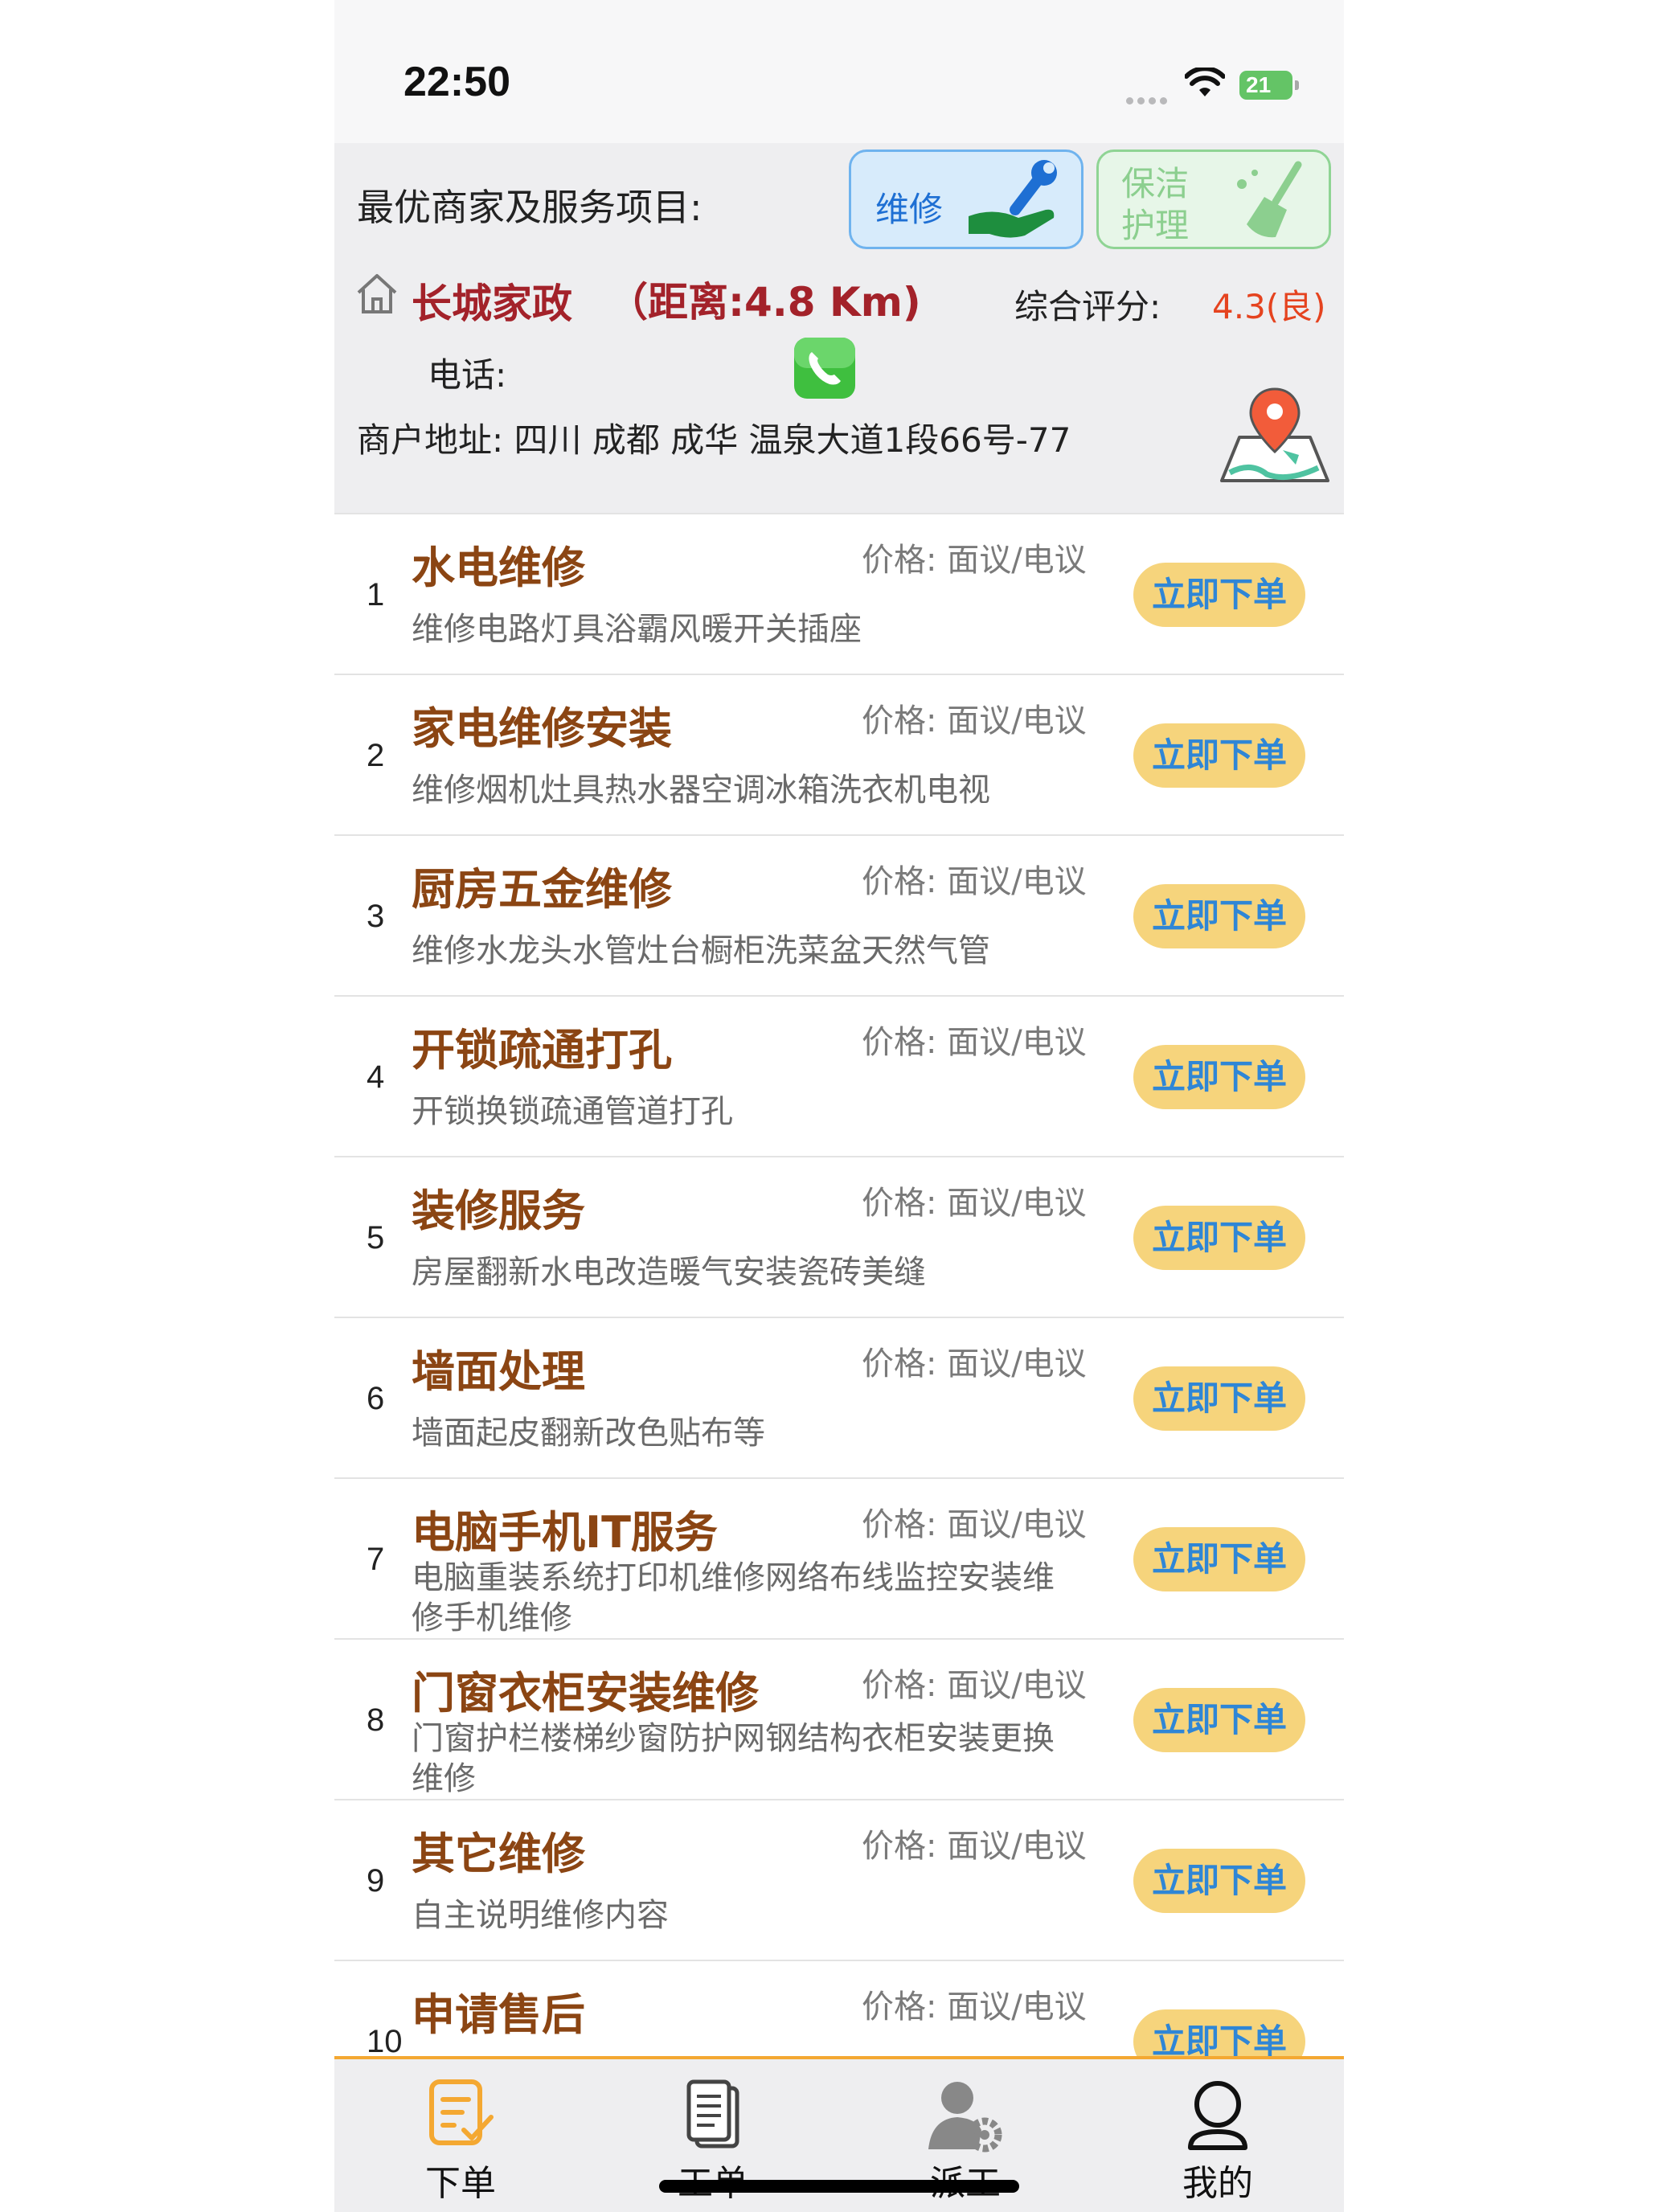 Image resolution: width=1659 pixels, height=2212 pixels. What do you see at coordinates (1259, 84) in the screenshot?
I see `battery-level: 21` at bounding box center [1259, 84].